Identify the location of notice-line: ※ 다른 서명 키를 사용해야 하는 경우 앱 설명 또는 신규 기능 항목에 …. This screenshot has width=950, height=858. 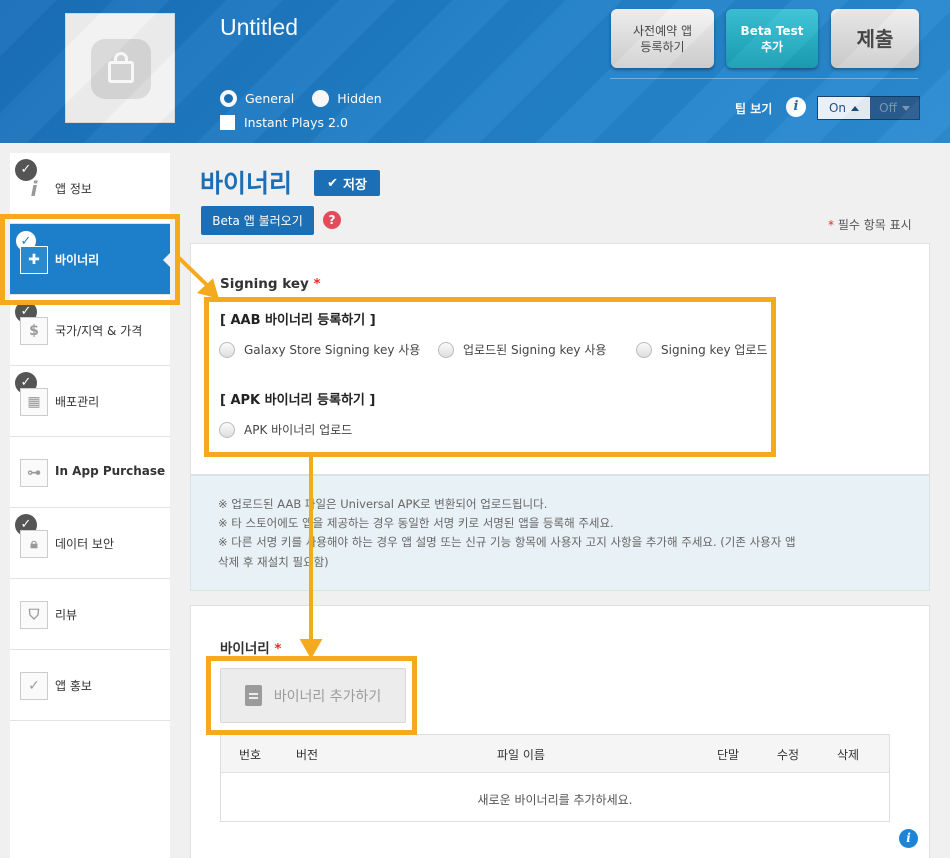
(507, 542).